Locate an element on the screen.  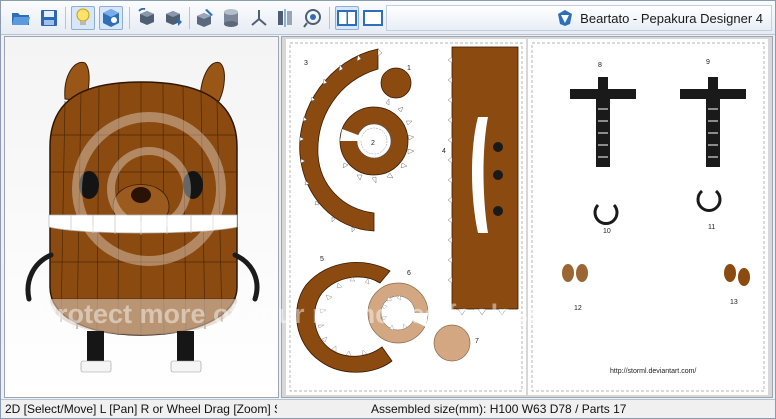
single-view-icon is located at coordinates (373, 18).